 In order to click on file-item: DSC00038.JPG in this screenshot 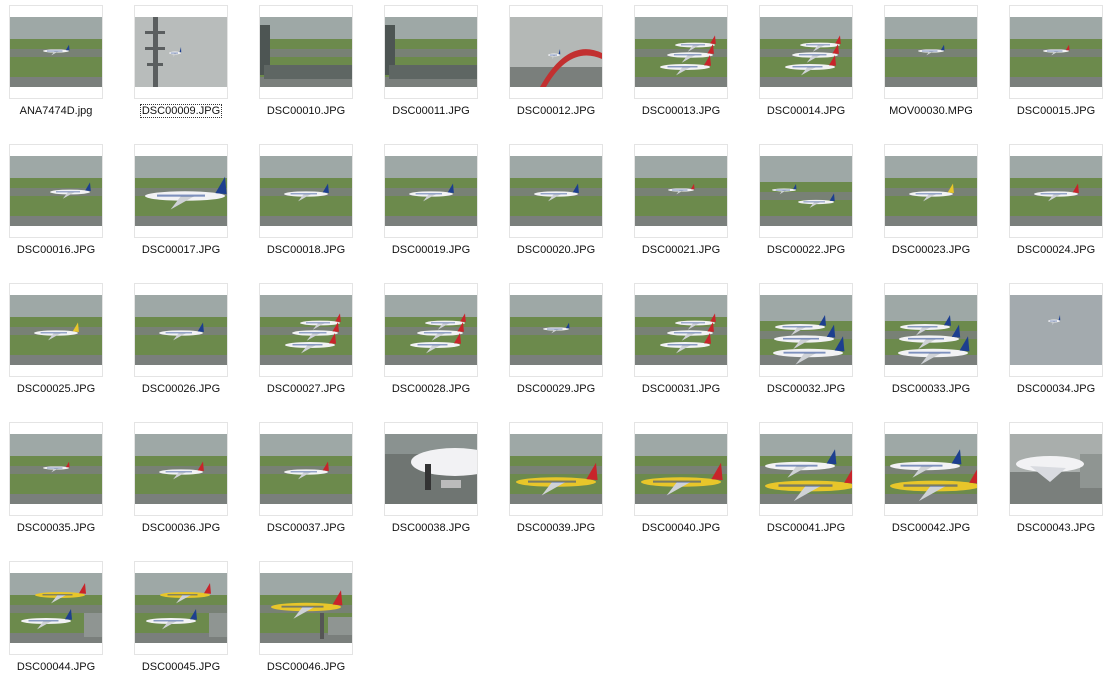, I will do `click(439, 483)`.